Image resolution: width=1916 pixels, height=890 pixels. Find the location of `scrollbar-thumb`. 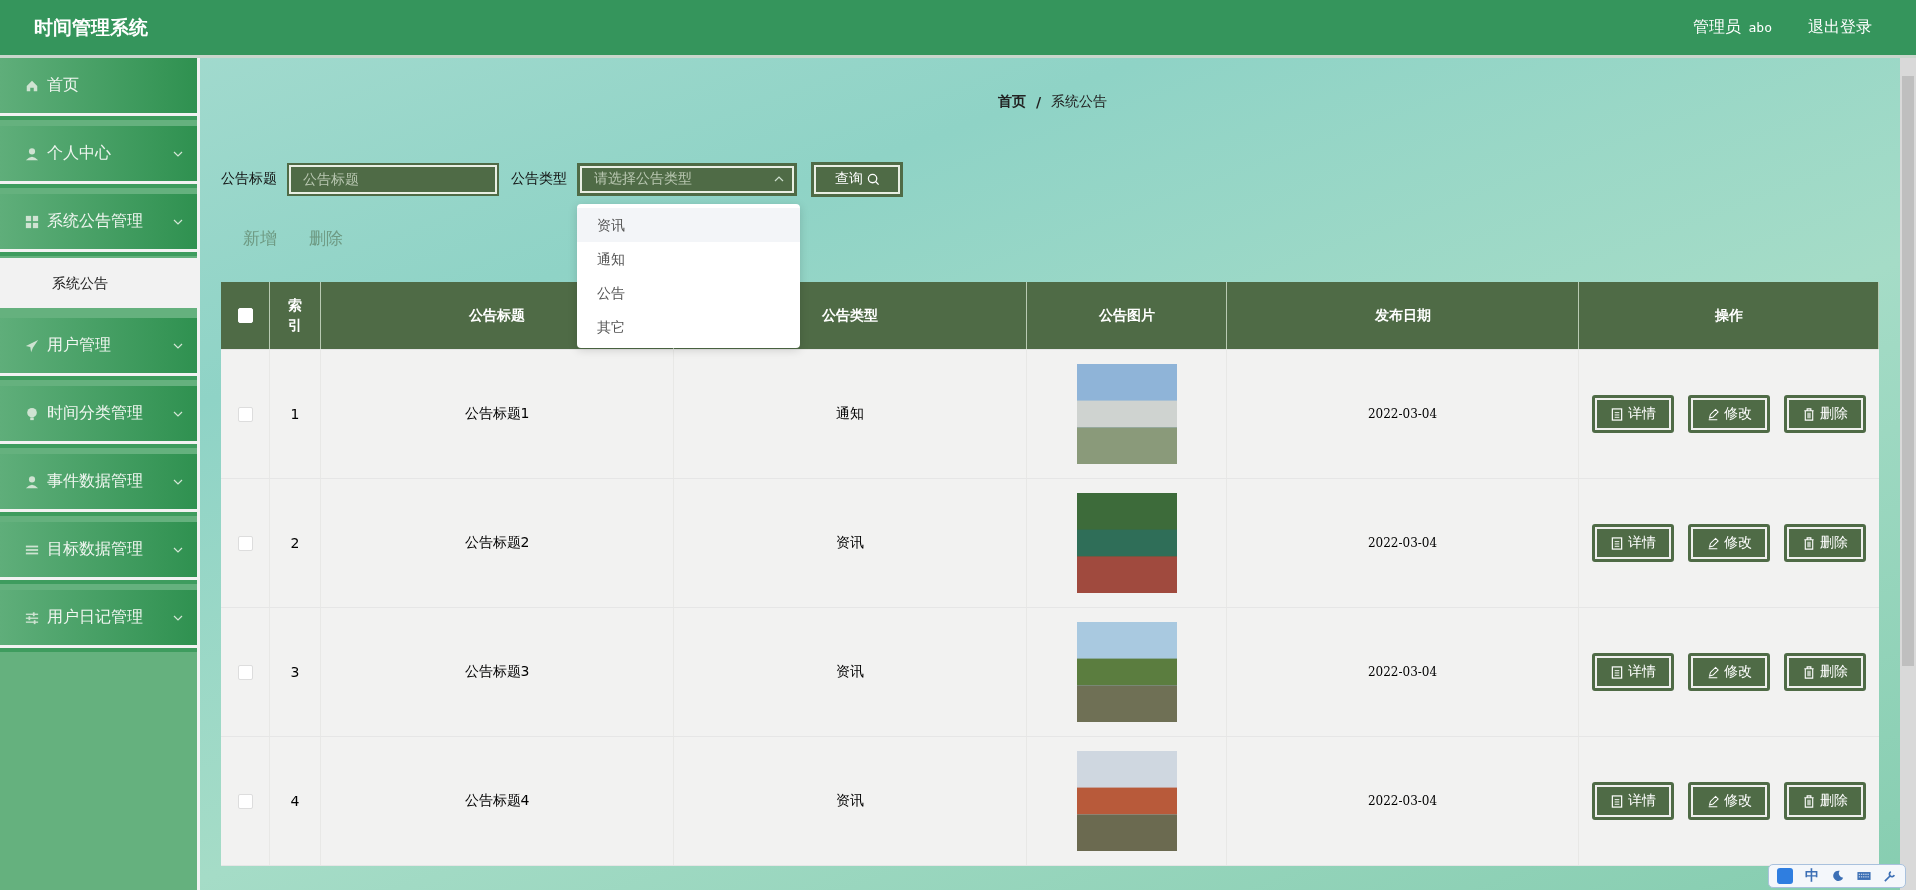

scrollbar-thumb is located at coordinates (1908, 371).